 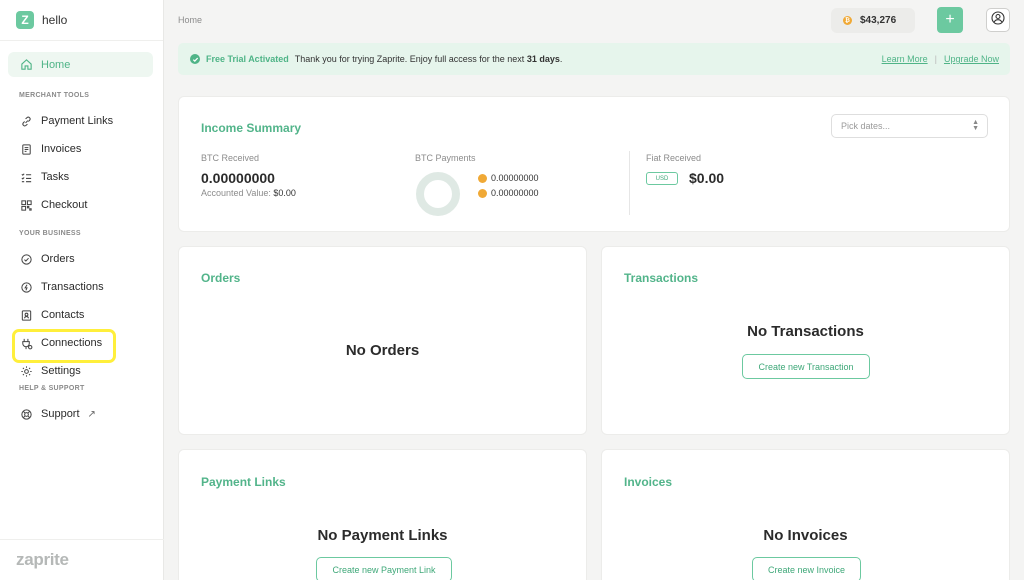 What do you see at coordinates (247, 59) in the screenshot?
I see `banner-title: Free Trial Activated` at bounding box center [247, 59].